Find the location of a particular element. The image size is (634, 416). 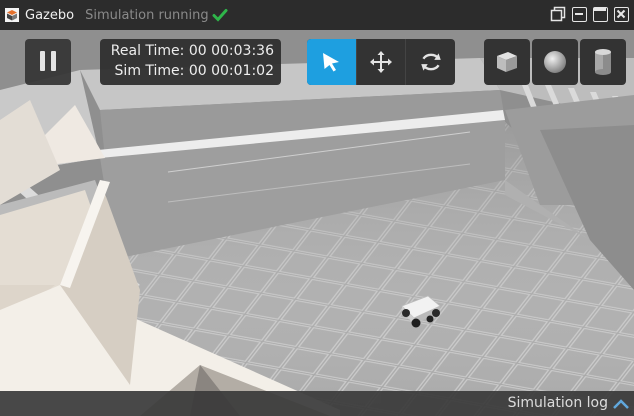

simulation-log-bar: Simulation log is located at coordinates (317, 403).